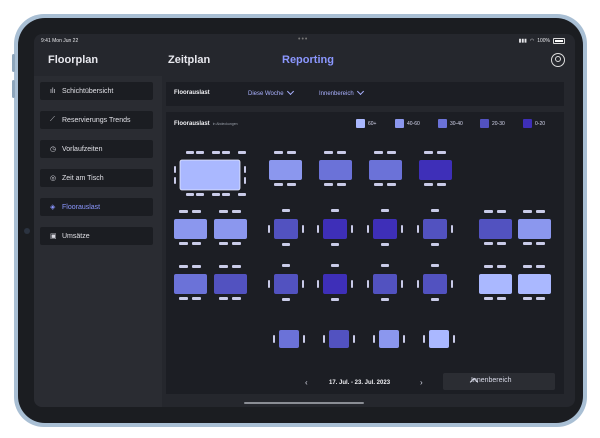 This screenshot has width=600, height=438. I want to click on next-week-button: ›, so click(421, 382).